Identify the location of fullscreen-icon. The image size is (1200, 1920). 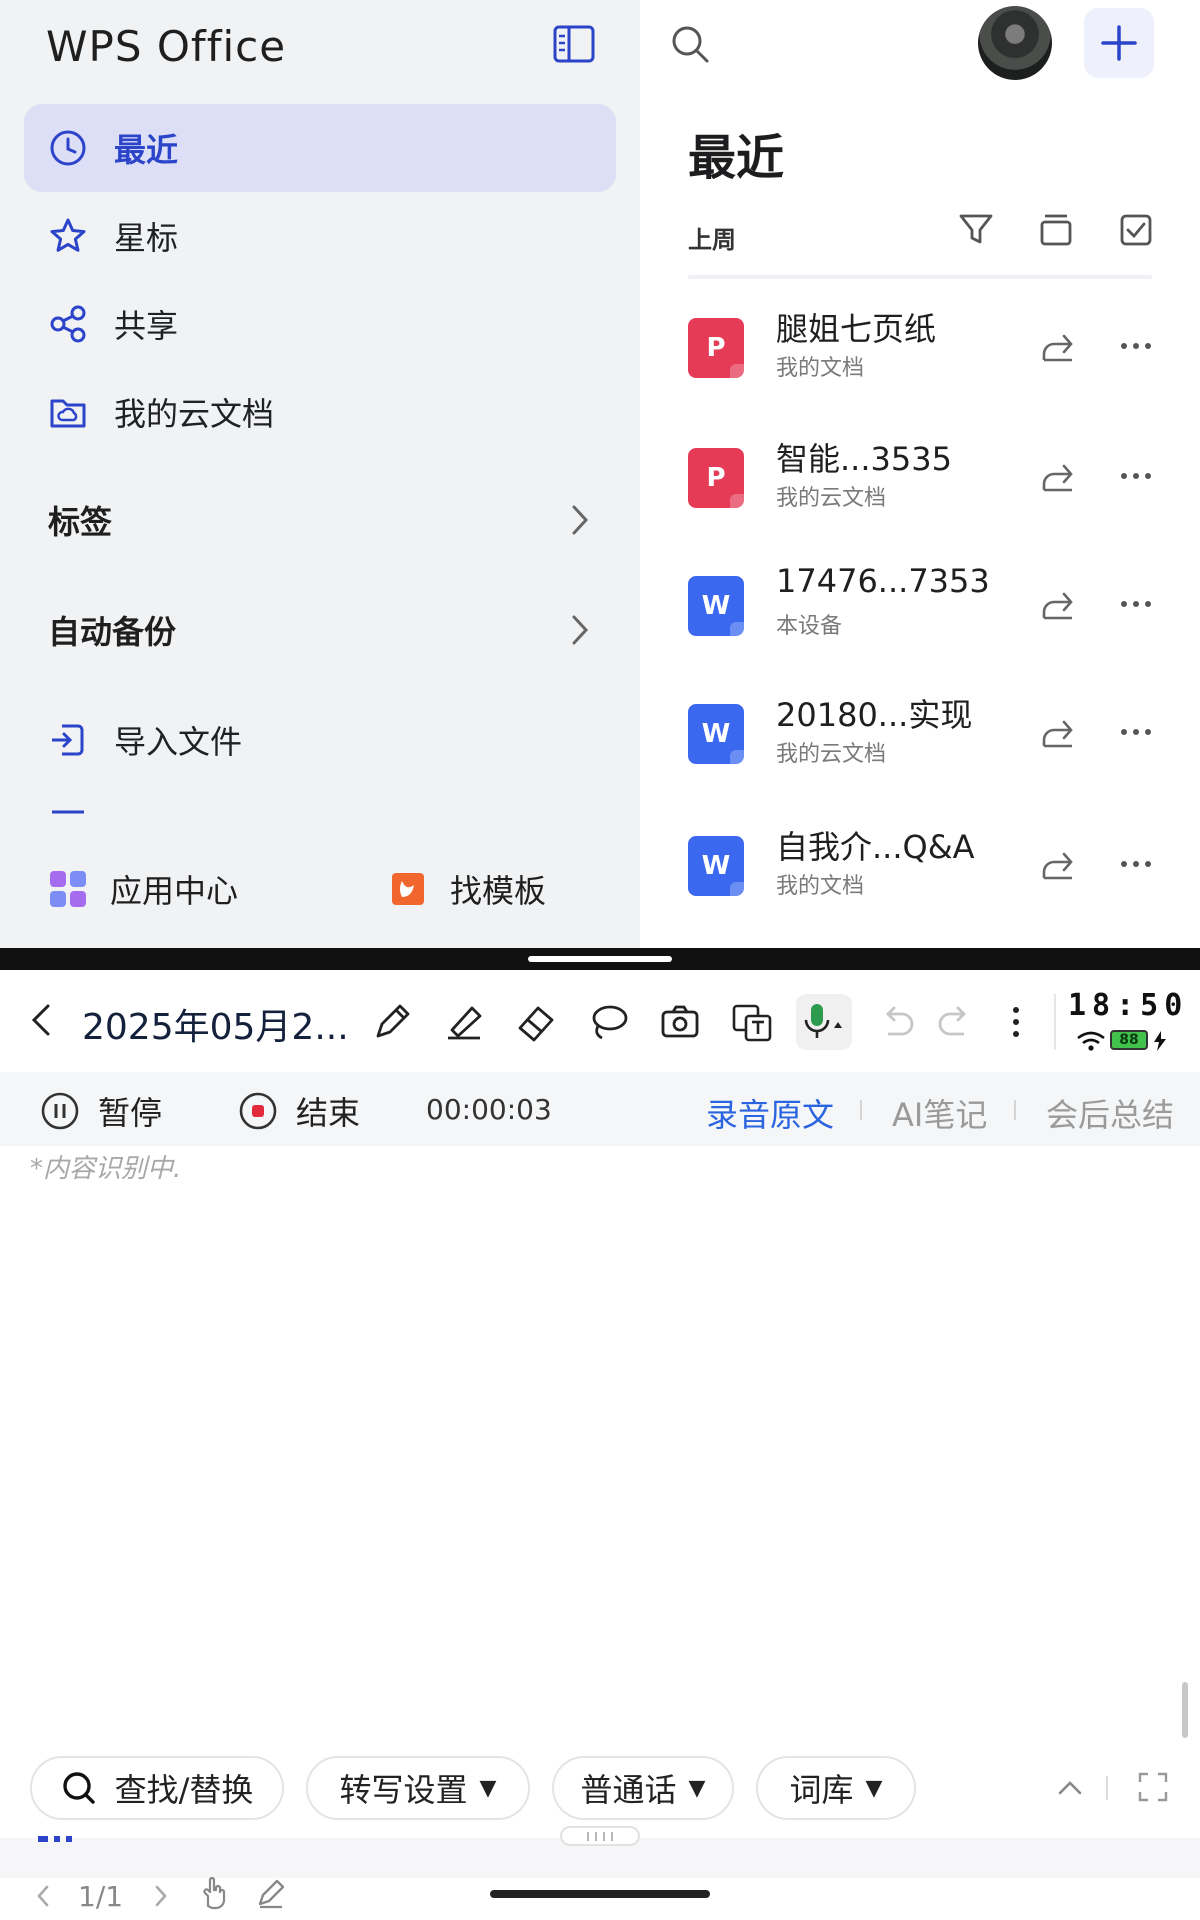
(1153, 1787).